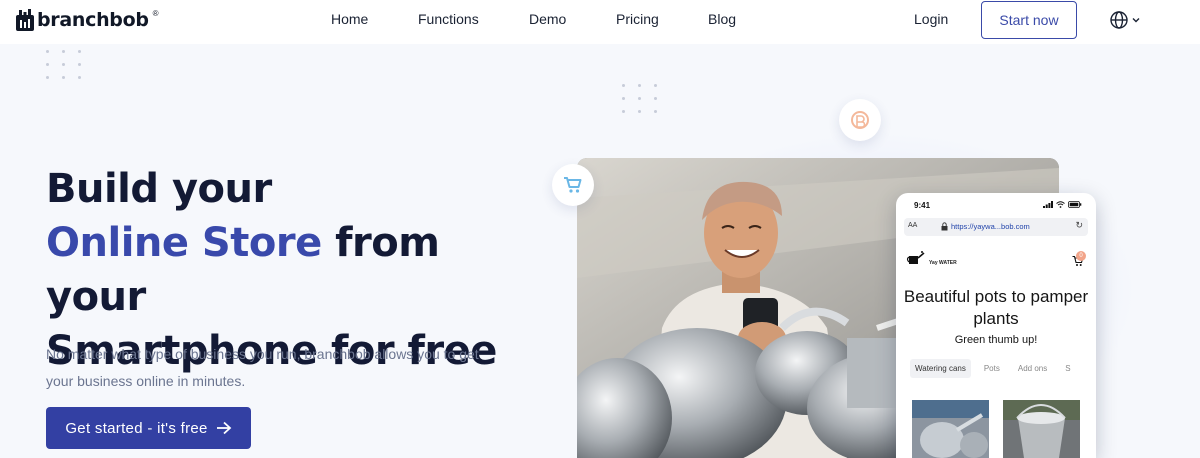 Image resolution: width=1200 pixels, height=458 pixels. Describe the element at coordinates (159, 189) in the screenshot. I see `headline-line-1: Build your` at that location.